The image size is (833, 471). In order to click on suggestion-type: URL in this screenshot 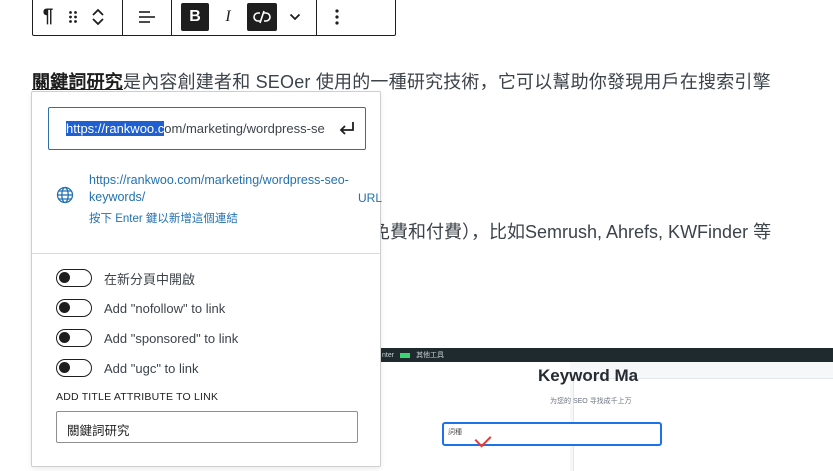, I will do `click(370, 198)`.